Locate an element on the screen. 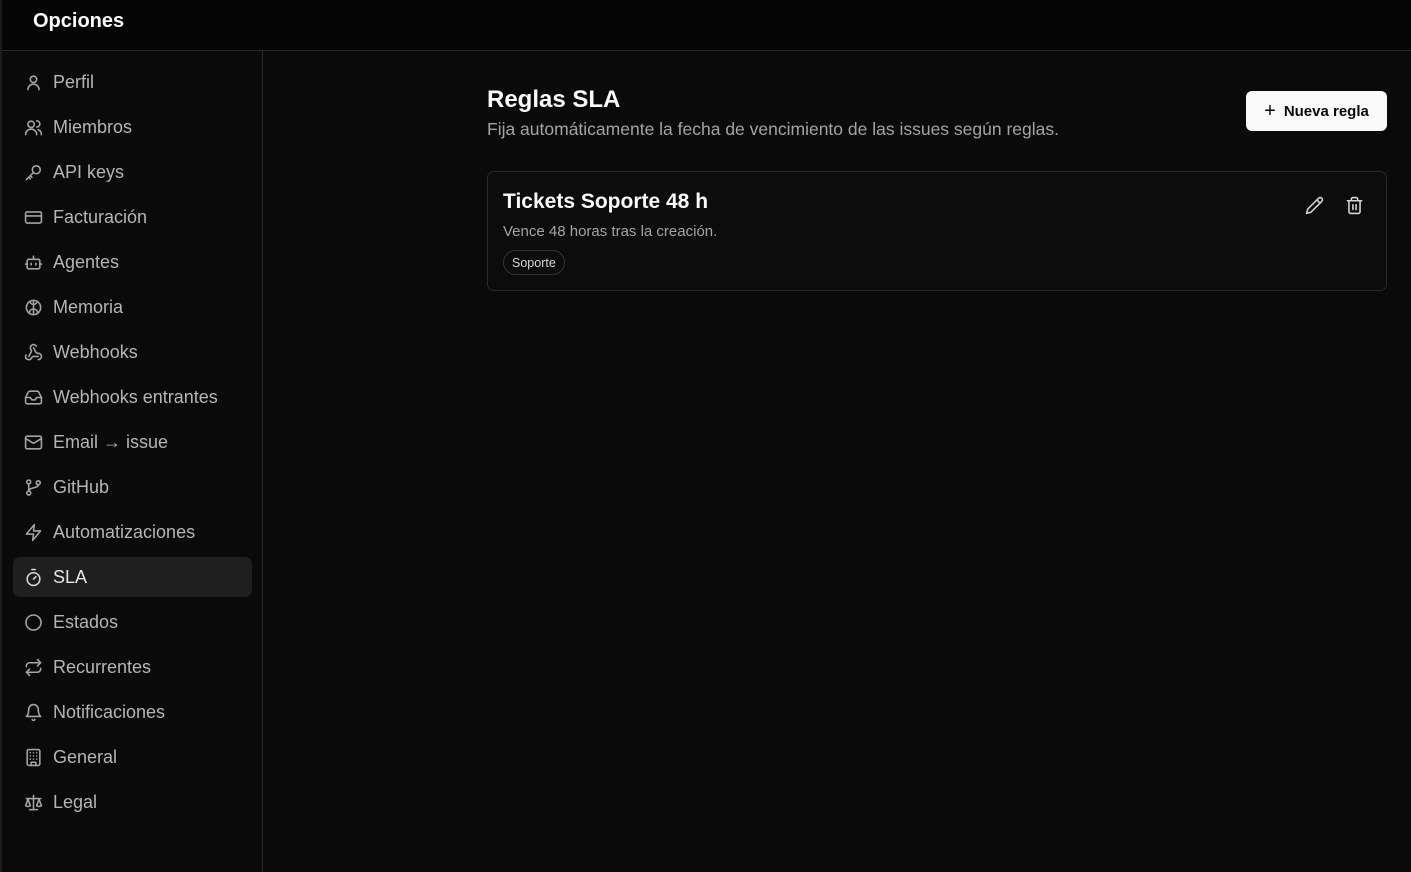 The width and height of the screenshot is (1411, 872). sidebar-item-sla: SLA is located at coordinates (132, 577).